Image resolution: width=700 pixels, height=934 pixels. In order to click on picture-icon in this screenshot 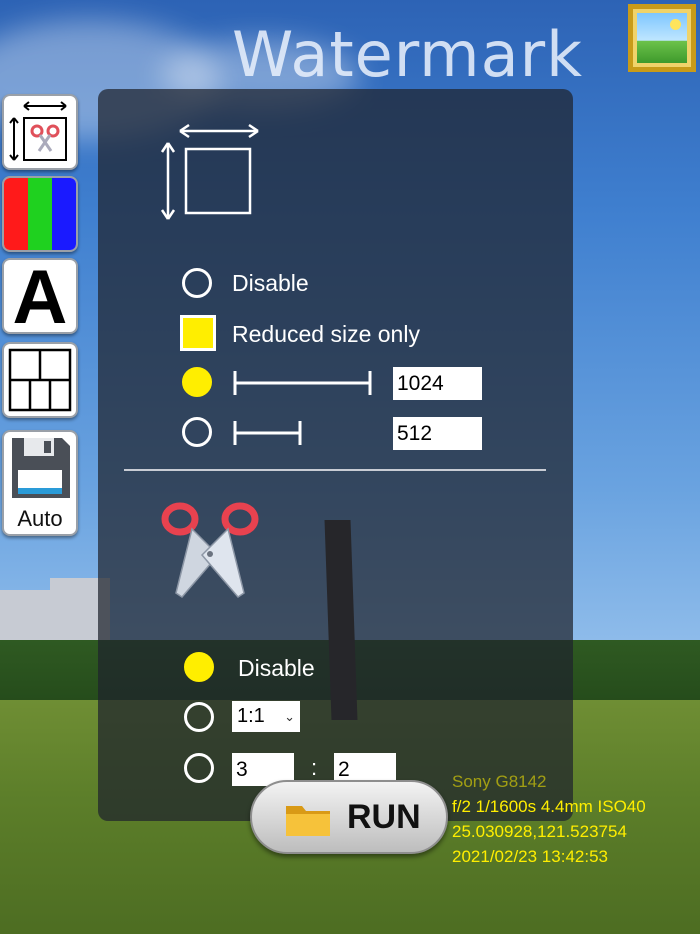, I will do `click(662, 38)`.